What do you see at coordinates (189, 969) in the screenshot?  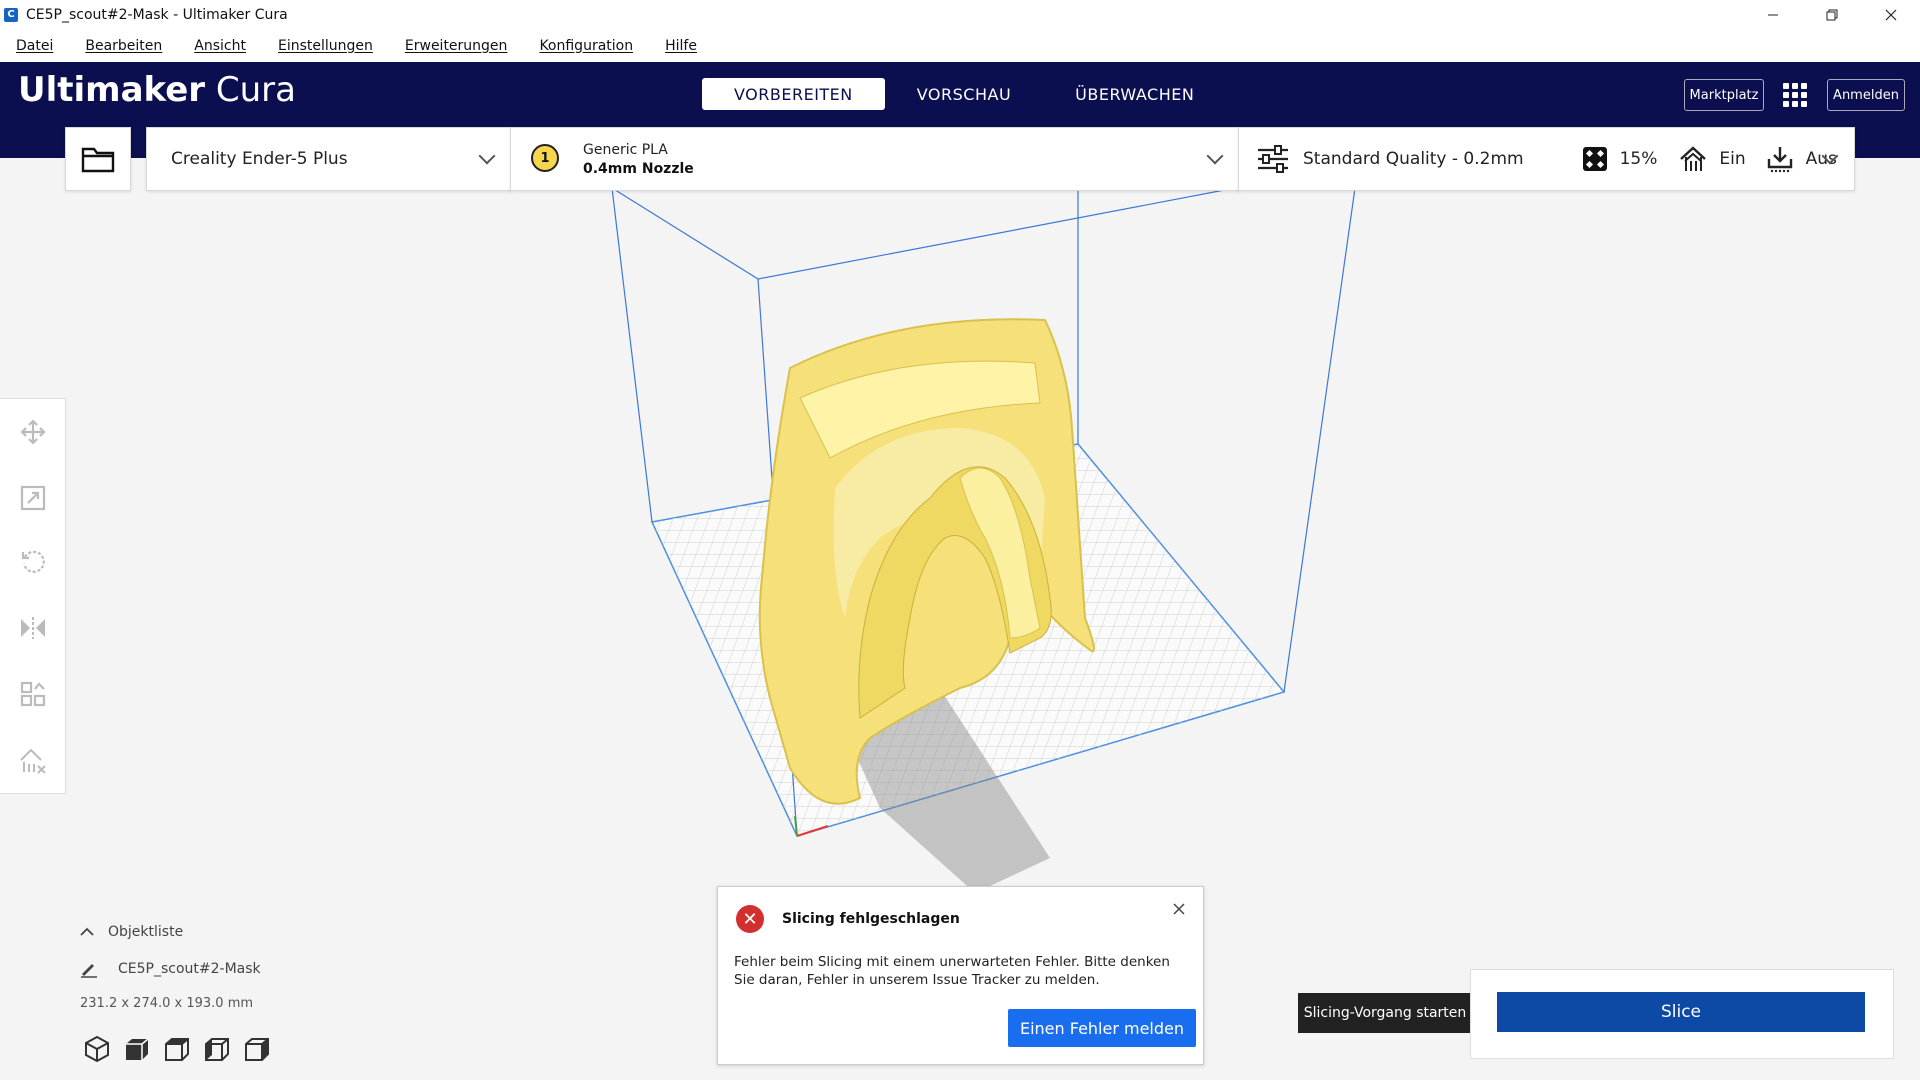 I see `object-name: CE5P_scout#2-Mask` at bounding box center [189, 969].